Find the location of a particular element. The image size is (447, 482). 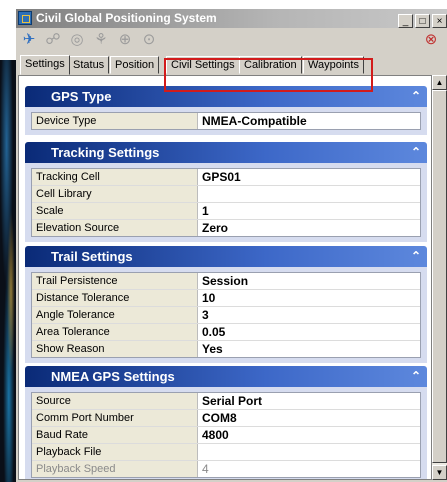

property-row: Distance Tolerance 10 is located at coordinates (226, 298).